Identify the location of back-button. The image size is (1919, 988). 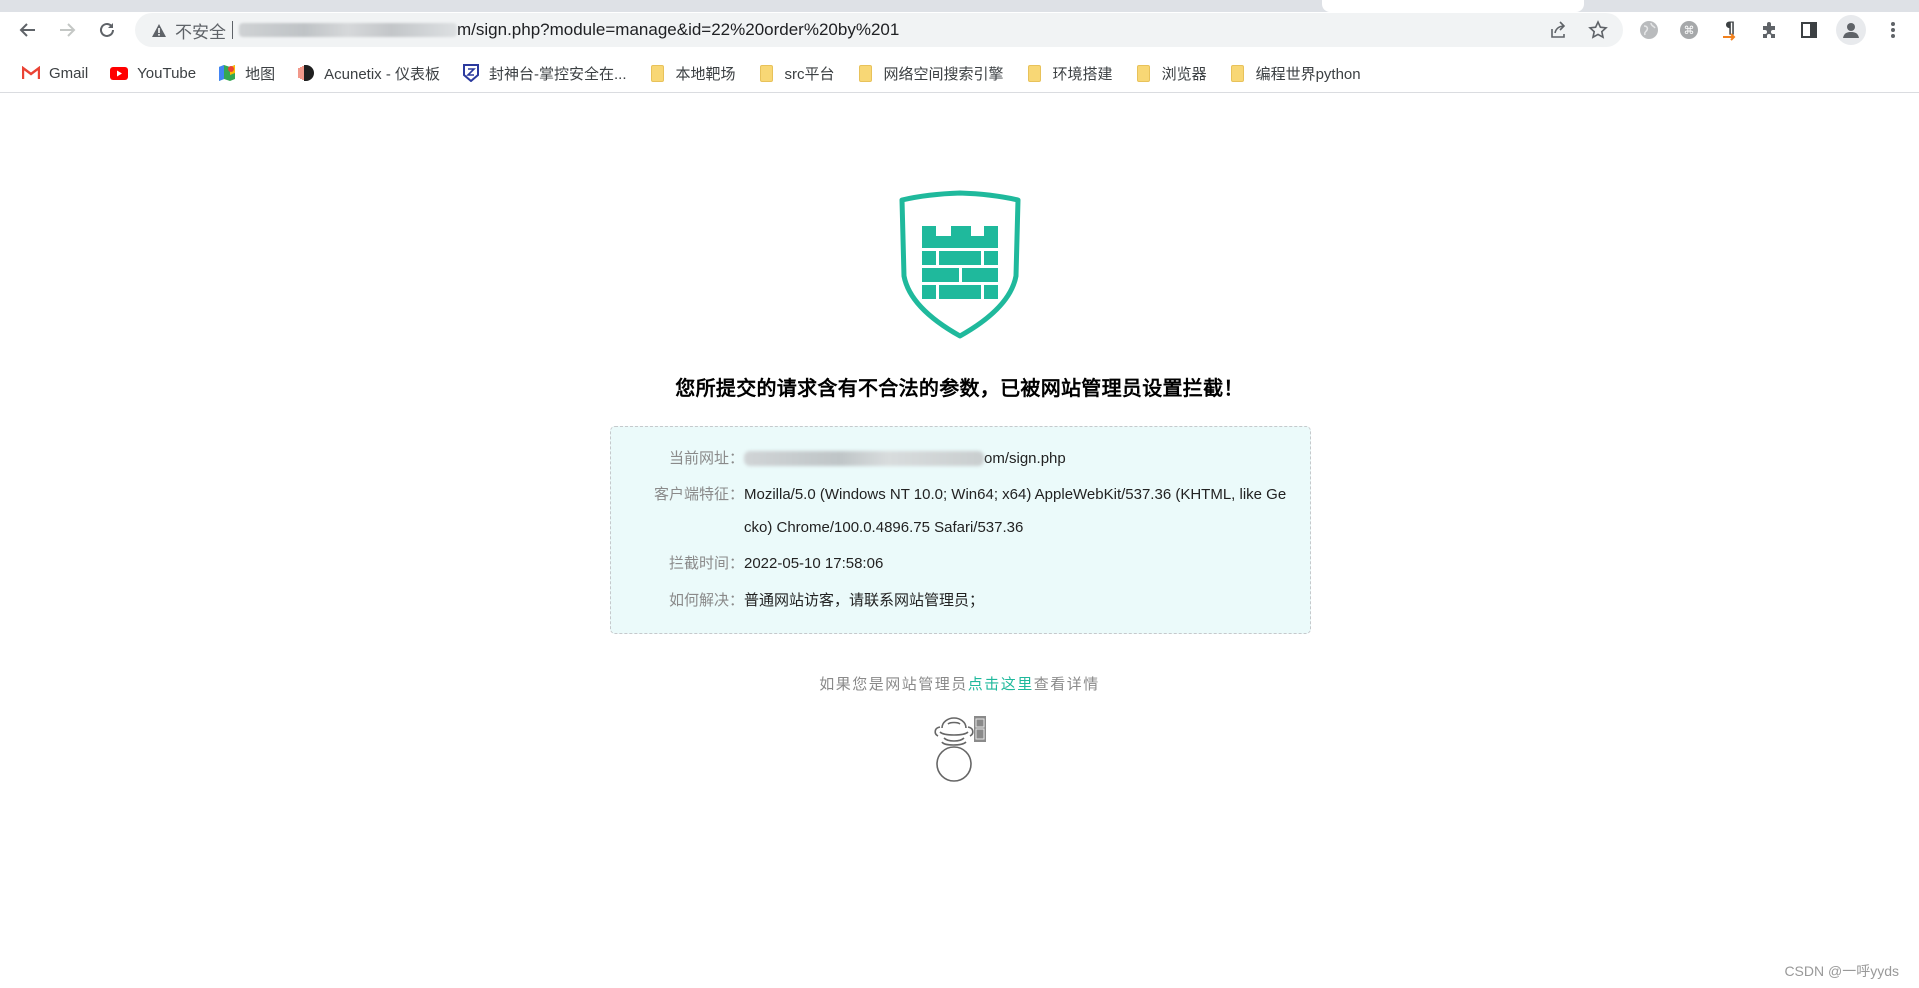
(28, 30).